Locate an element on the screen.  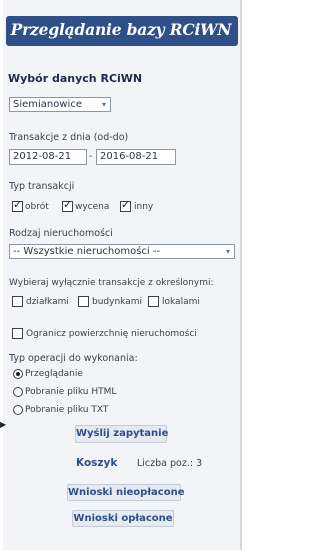
radio-html-label: Pobranie pliku HTML is located at coordinates (71, 392).